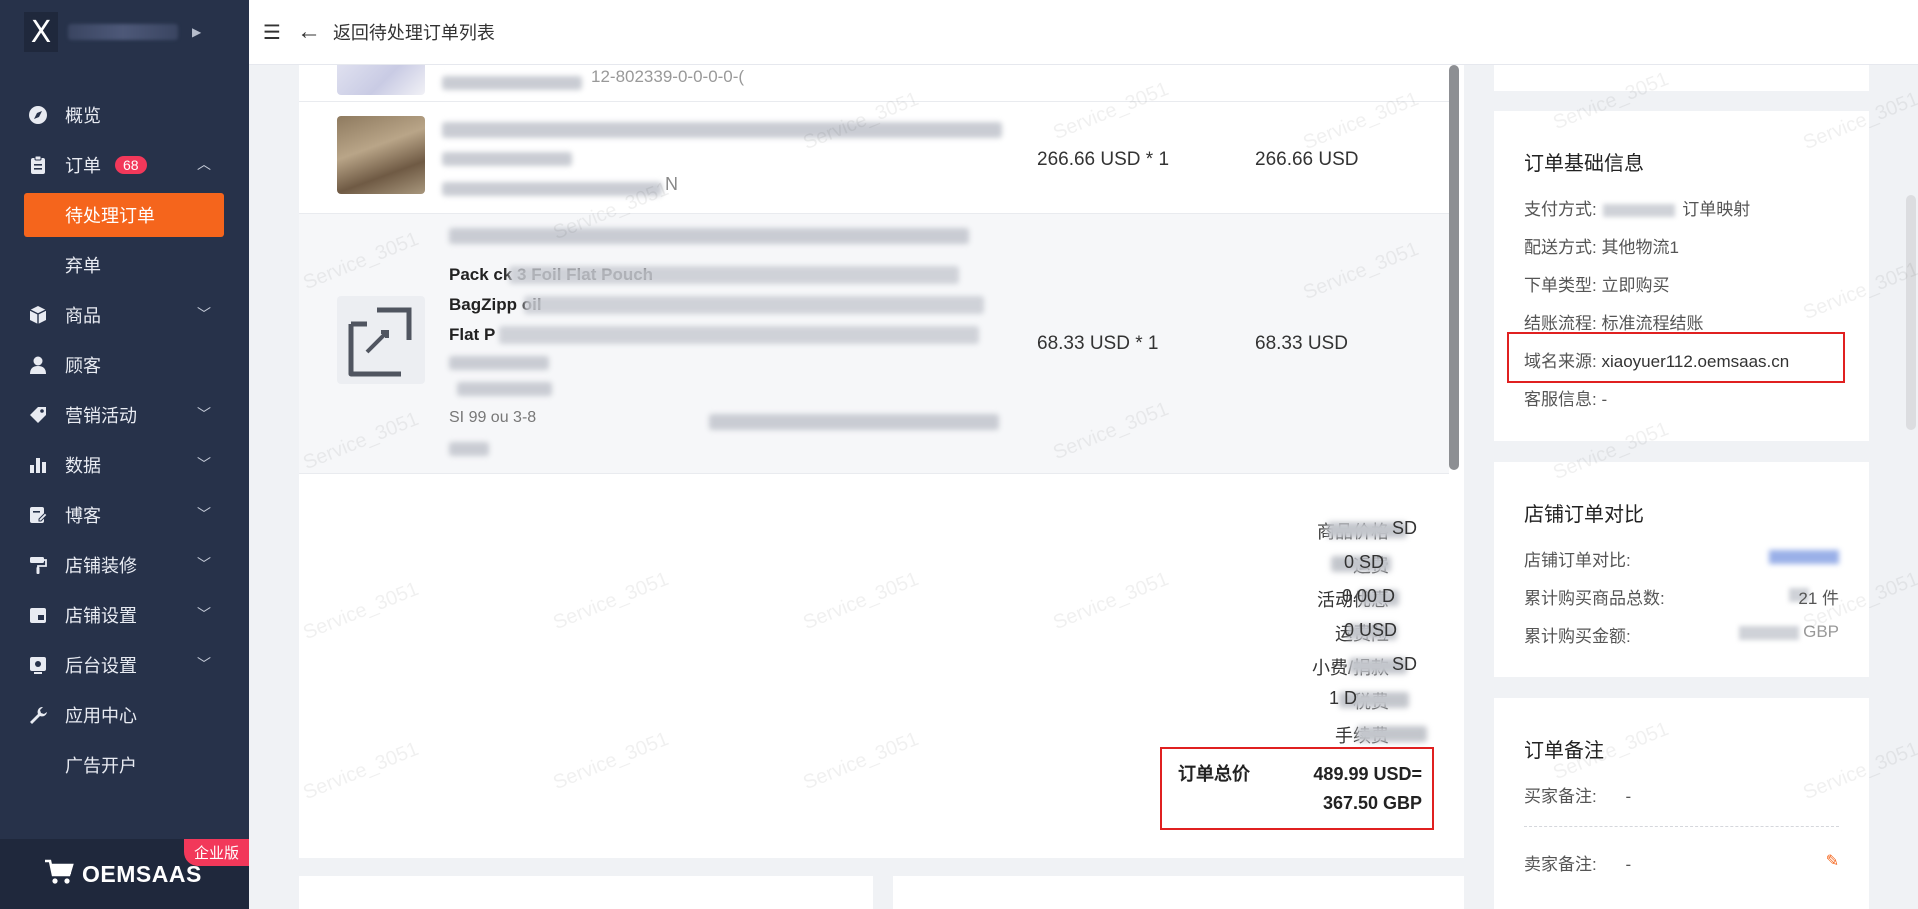 This screenshot has width=1918, height=909. What do you see at coordinates (124, 265) in the screenshot?
I see `sidebar-item-abandoned: 弃单` at bounding box center [124, 265].